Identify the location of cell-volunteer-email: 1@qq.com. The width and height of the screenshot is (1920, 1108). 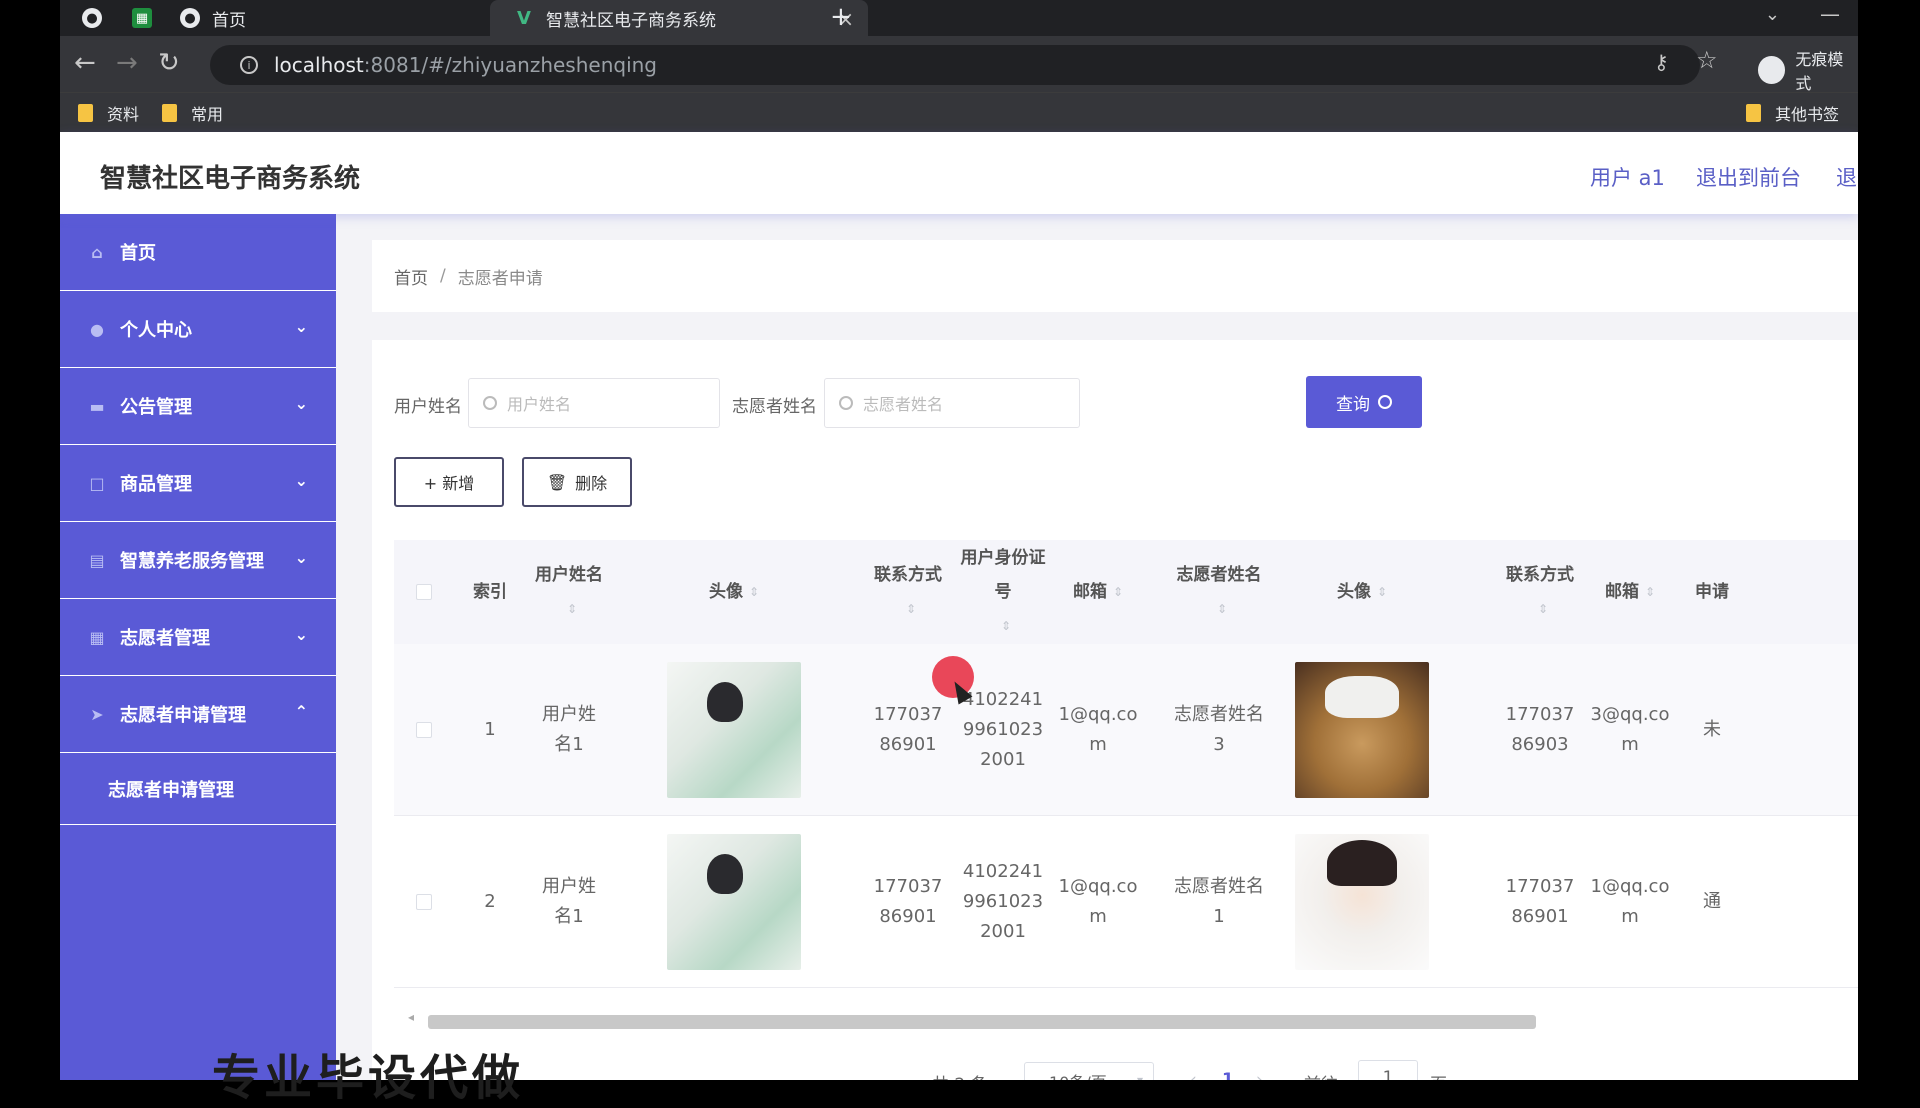
(1630, 901).